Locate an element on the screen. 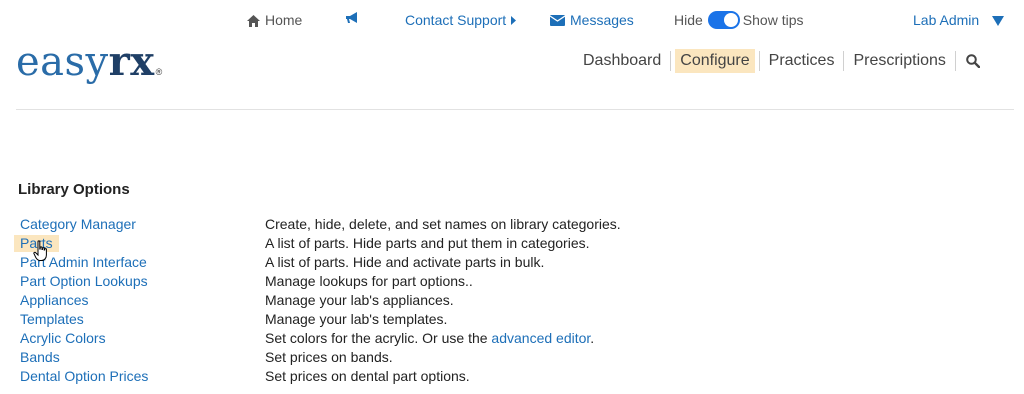  tips-toggle-group: Hide Show tips is located at coordinates (739, 20).